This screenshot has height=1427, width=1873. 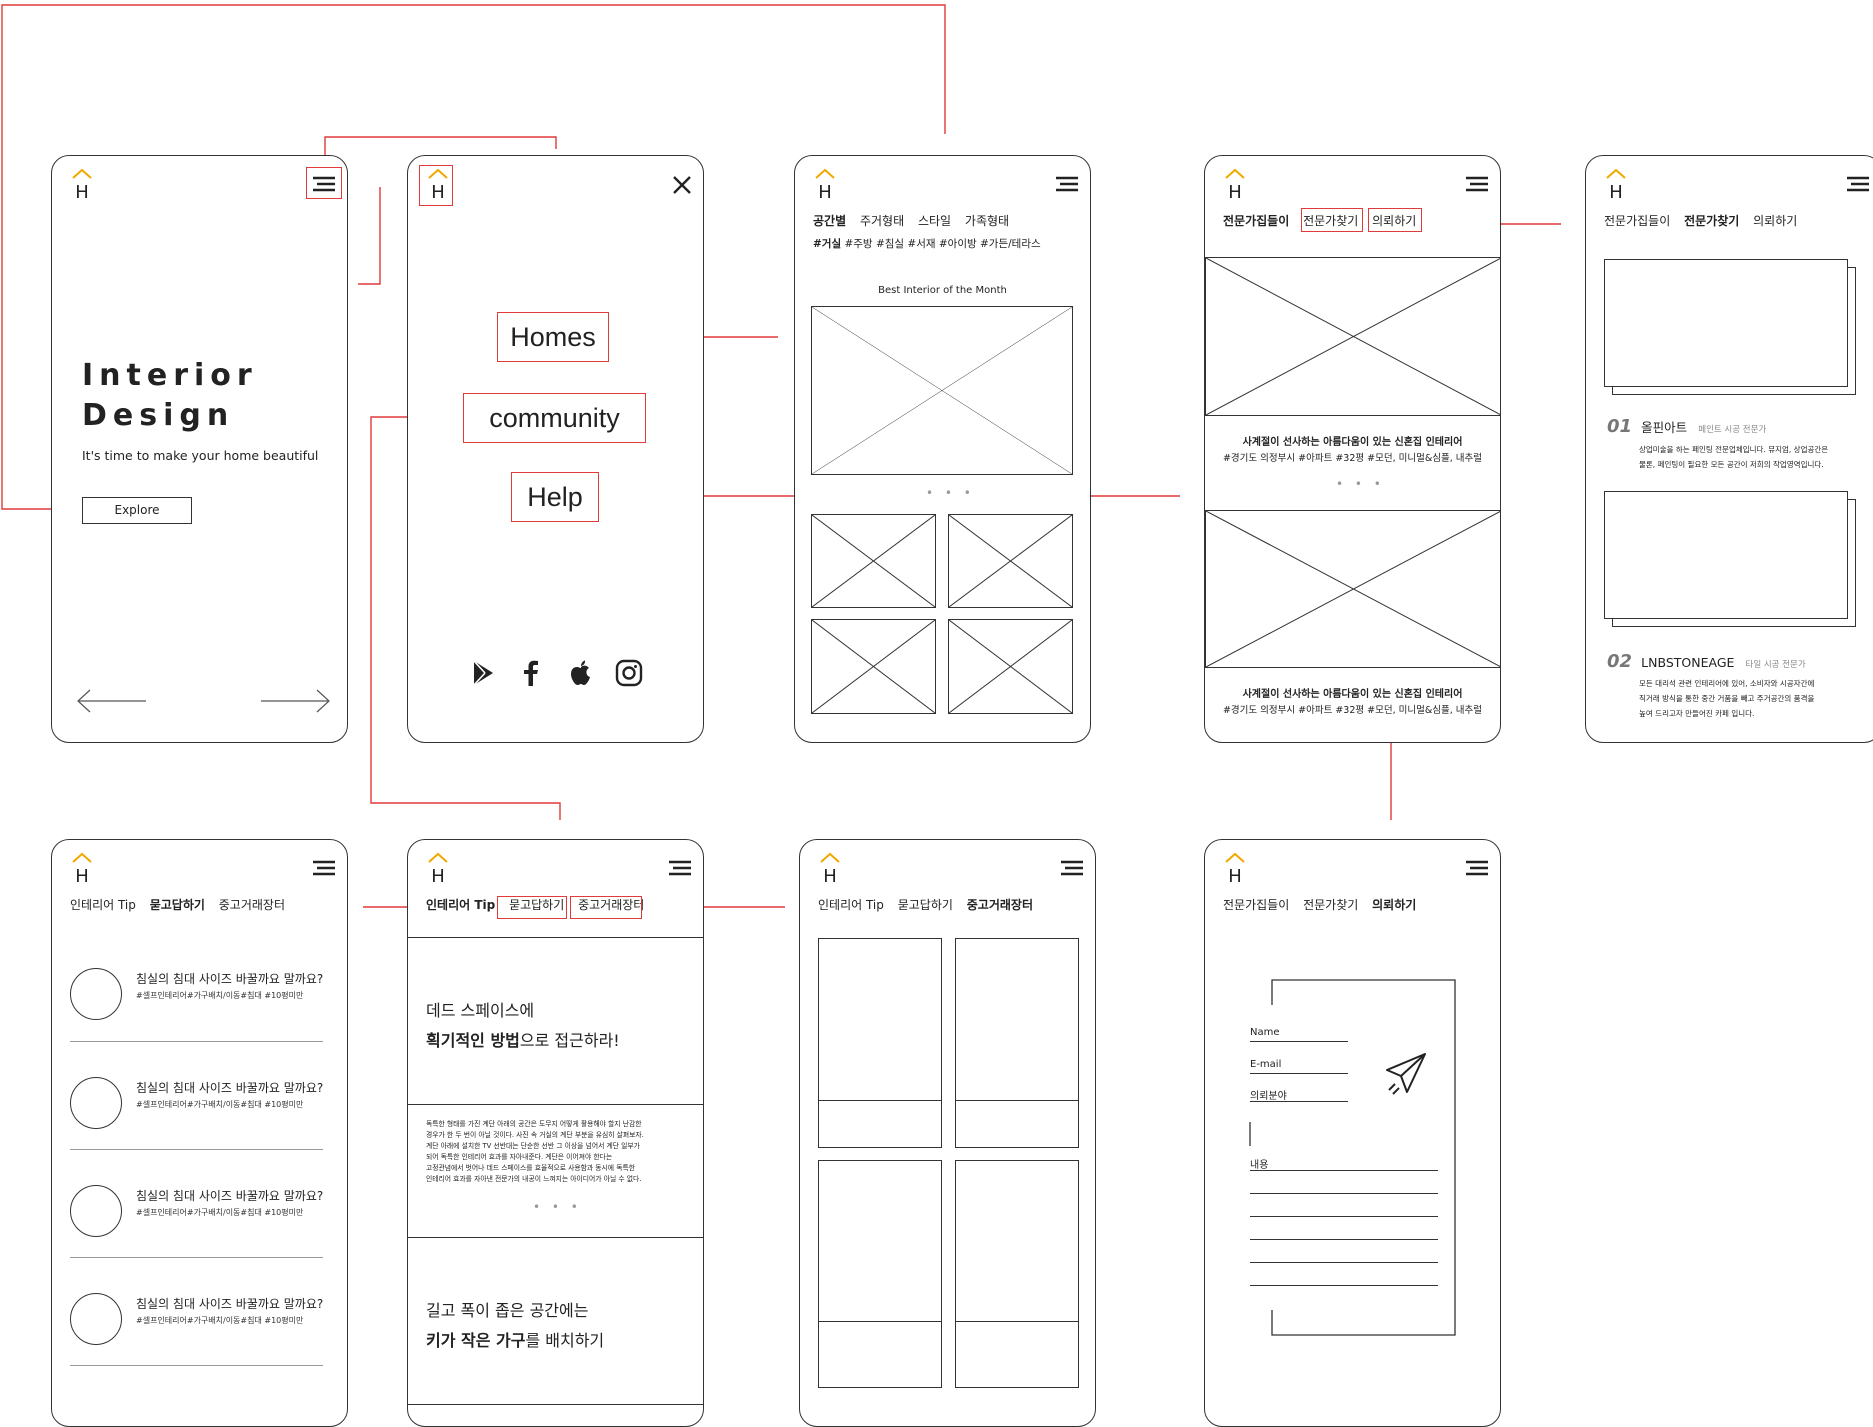 I want to click on explore-button: Explore, so click(x=137, y=510).